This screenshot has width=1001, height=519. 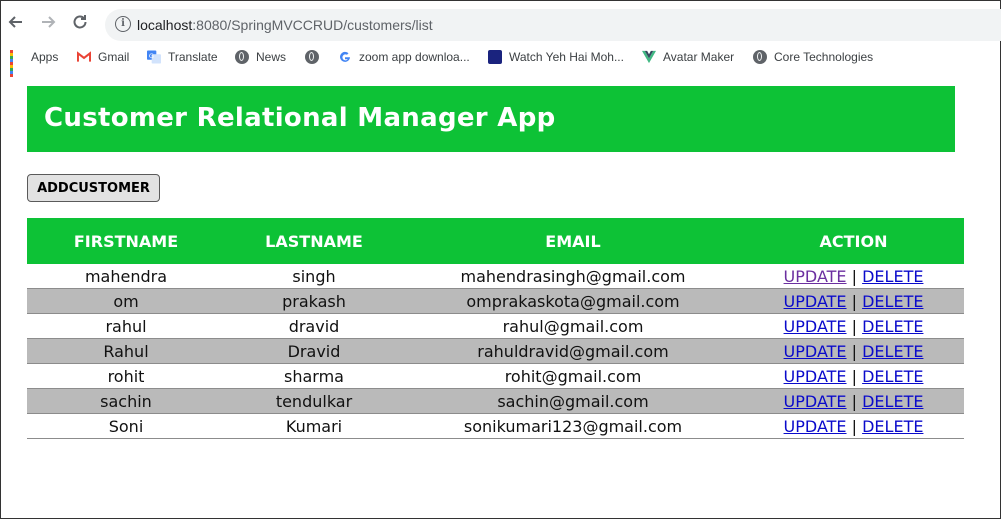 What do you see at coordinates (312, 25) in the screenshot?
I see `url-path: :8080/SpringMVCCRUD/customers/list` at bounding box center [312, 25].